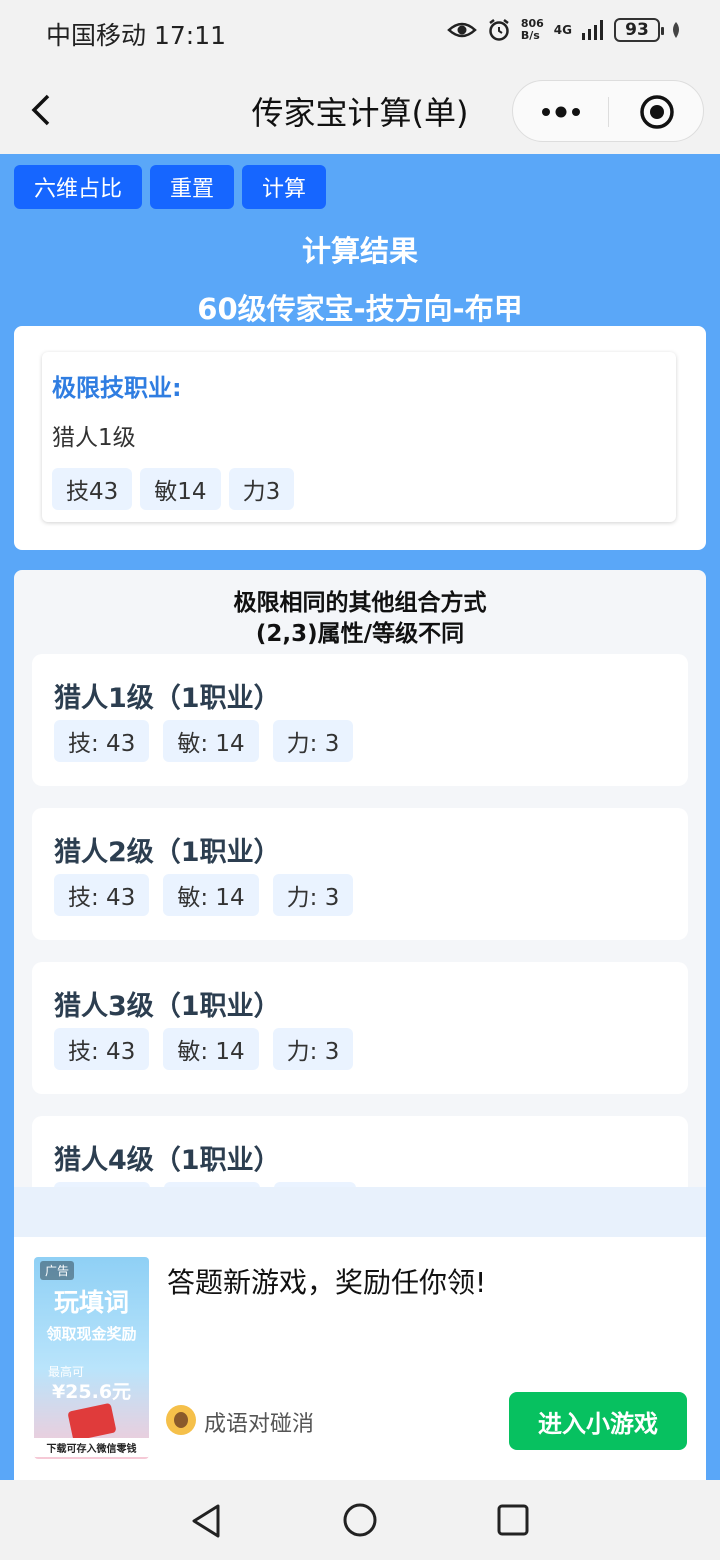 Image resolution: width=720 pixels, height=1560 pixels. I want to click on extreme-class-card: 极限技职业: 猎人1级 技43 敏14 力3, so click(360, 438).